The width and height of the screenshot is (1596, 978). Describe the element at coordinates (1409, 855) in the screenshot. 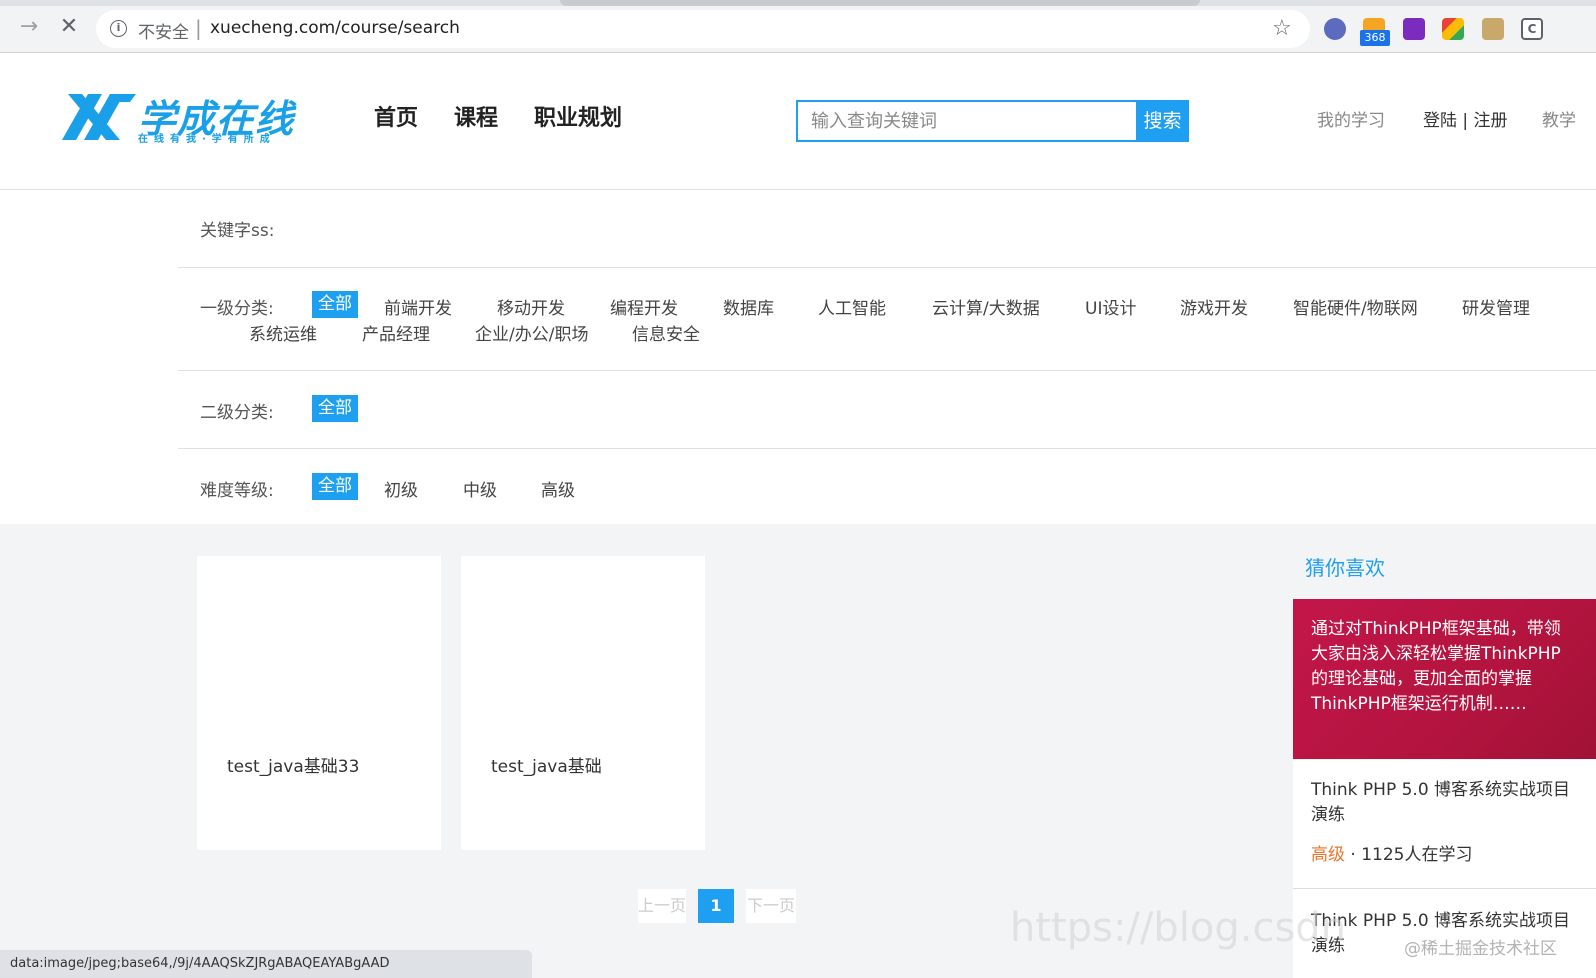

I see `course-students: · 1125人在学习` at that location.